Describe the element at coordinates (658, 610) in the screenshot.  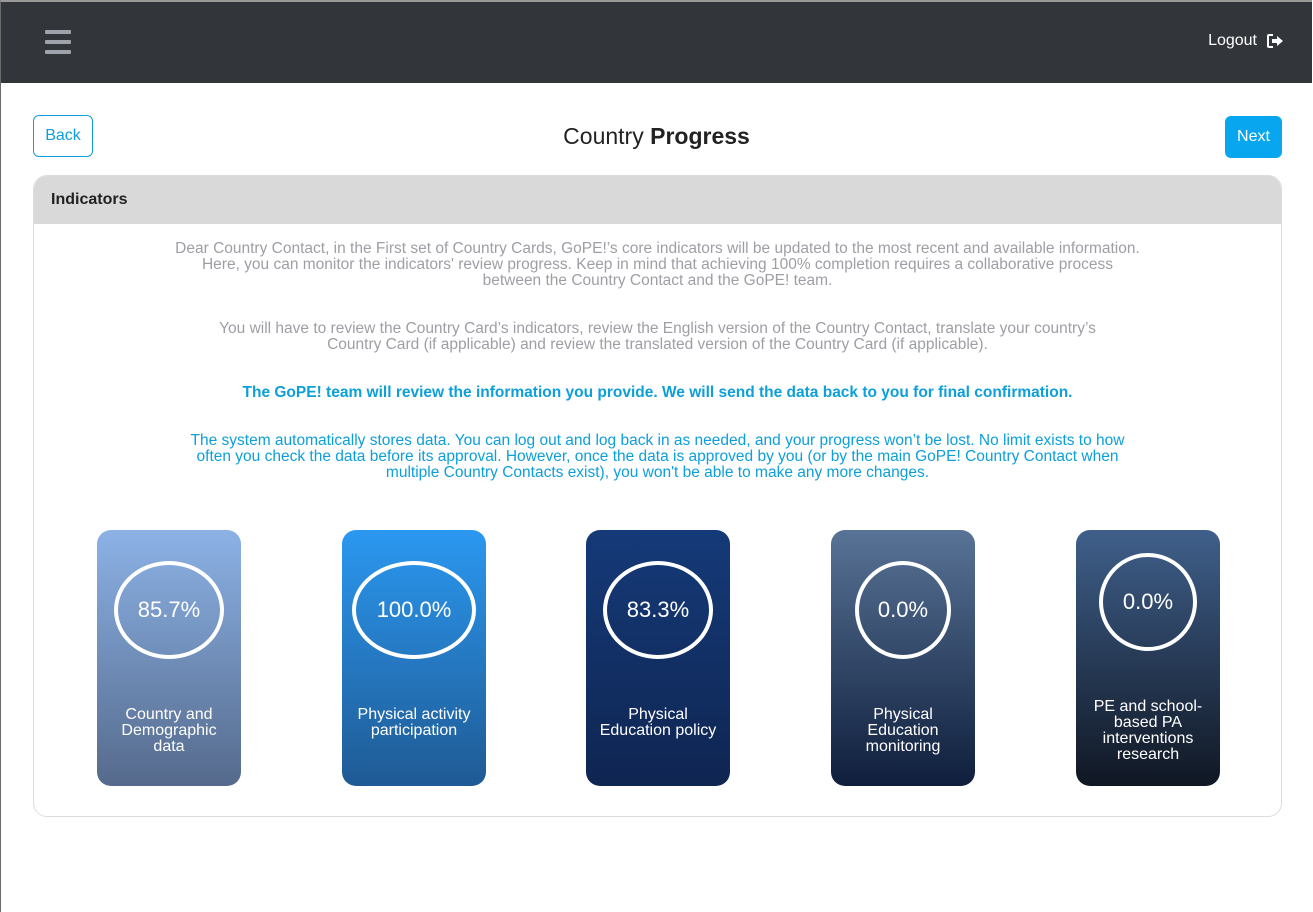
I see `progress-ring: 83.3%` at that location.